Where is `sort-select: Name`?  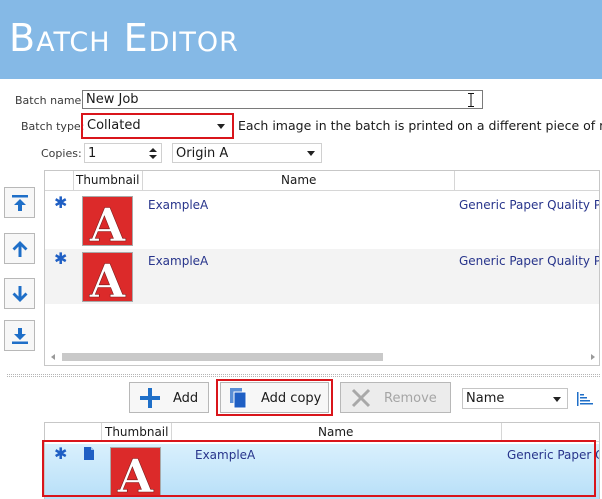 sort-select: Name is located at coordinates (515, 398).